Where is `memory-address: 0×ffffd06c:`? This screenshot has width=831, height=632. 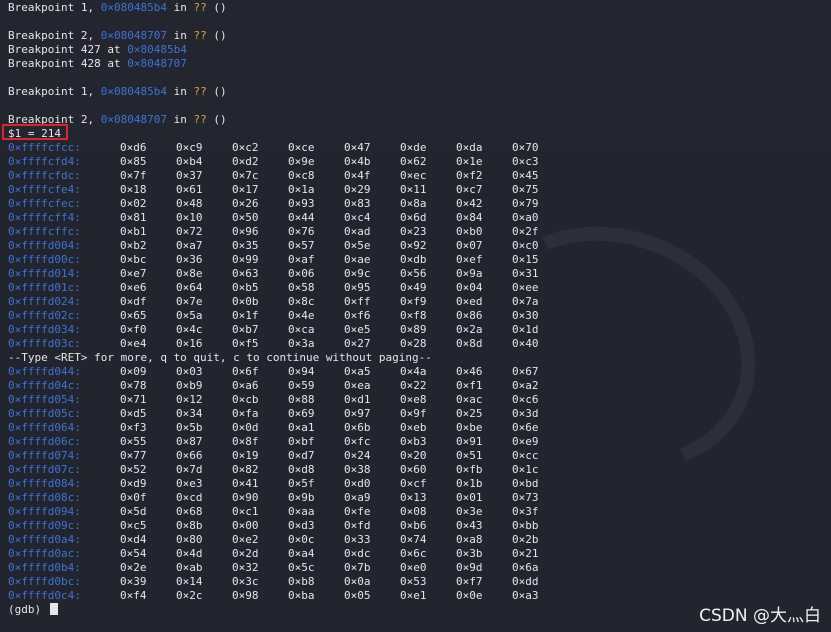
memory-address: 0×ffffd06c: is located at coordinates (44, 441).